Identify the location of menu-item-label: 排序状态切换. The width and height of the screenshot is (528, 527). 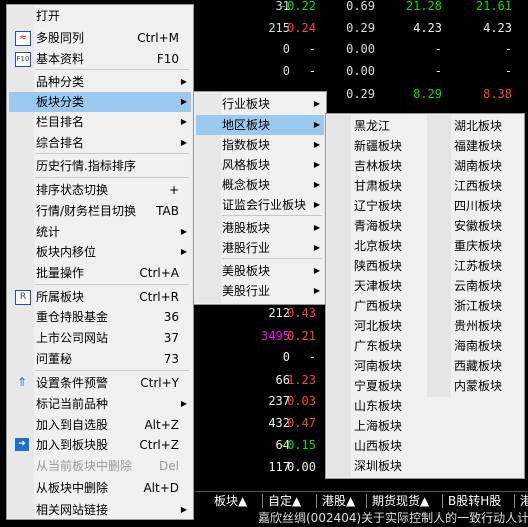
(72, 190).